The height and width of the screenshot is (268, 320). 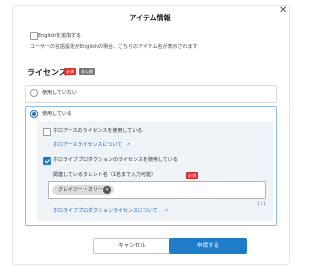 I want to click on hololive-production-license-link: ホロライブプロダクションライセンスについて, so click(x=105, y=211).